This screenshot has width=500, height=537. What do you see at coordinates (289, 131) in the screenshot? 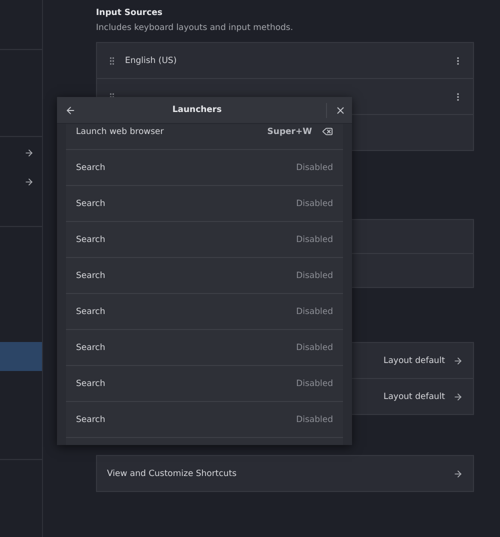
I see `shortcut-key: Super+W` at bounding box center [289, 131].